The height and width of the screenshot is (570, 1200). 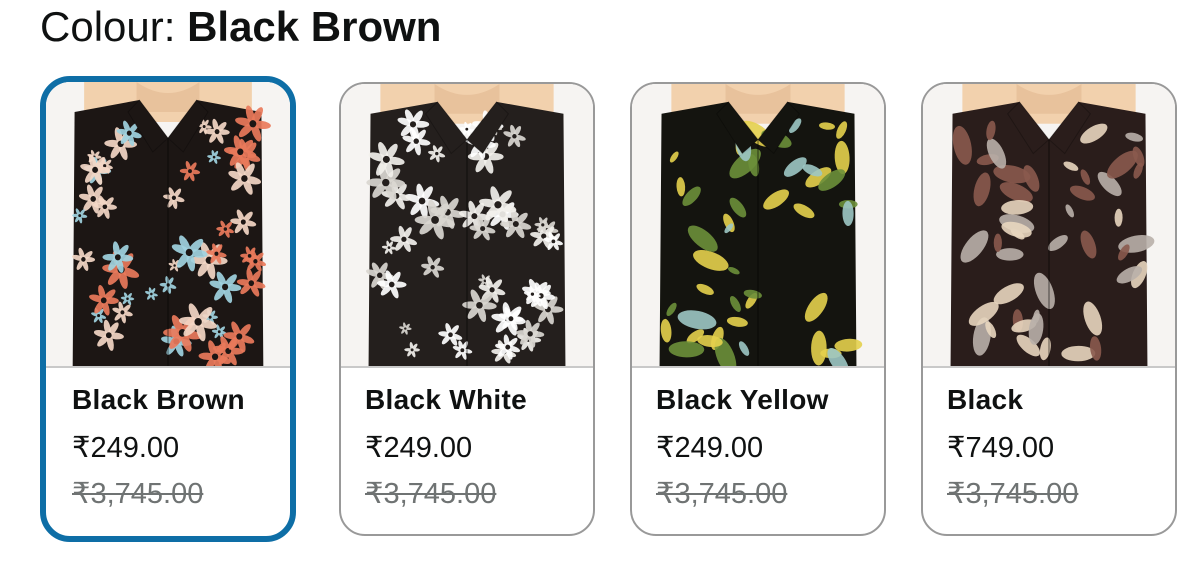 What do you see at coordinates (314, 26) in the screenshot?
I see `selected-colour-name: Black Brown` at bounding box center [314, 26].